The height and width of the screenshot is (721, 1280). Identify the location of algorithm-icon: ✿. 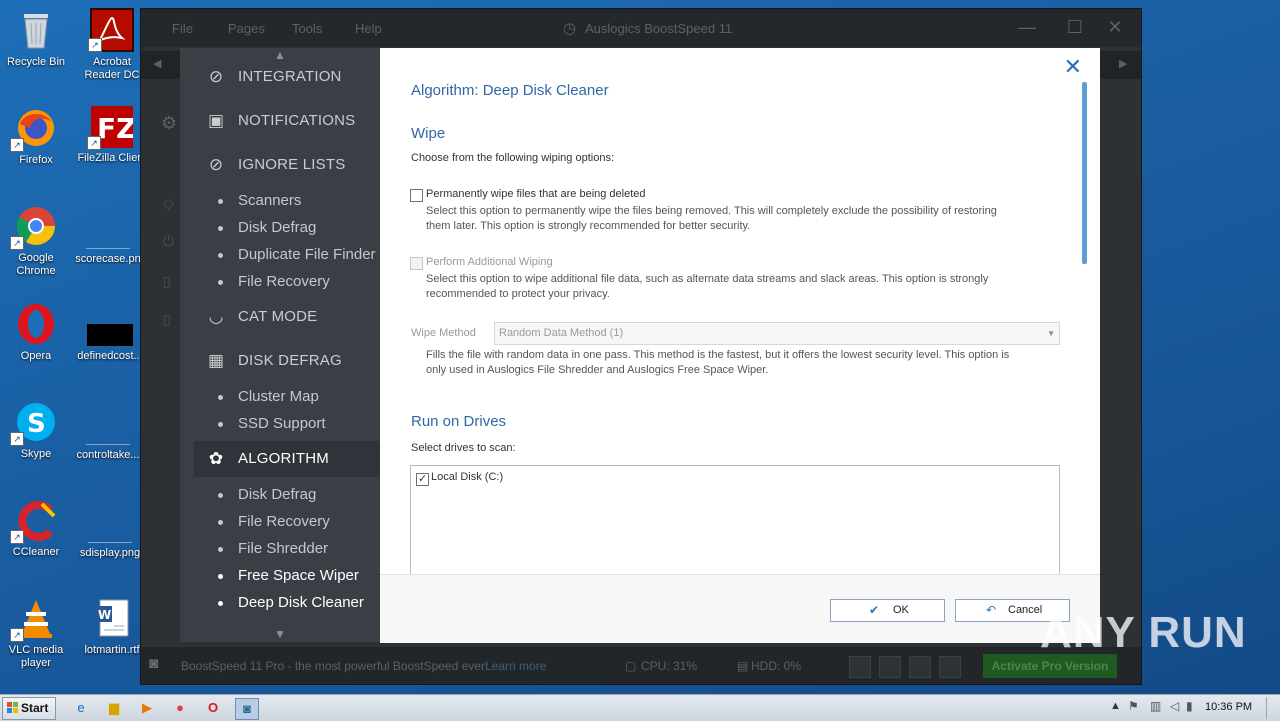
(216, 458).